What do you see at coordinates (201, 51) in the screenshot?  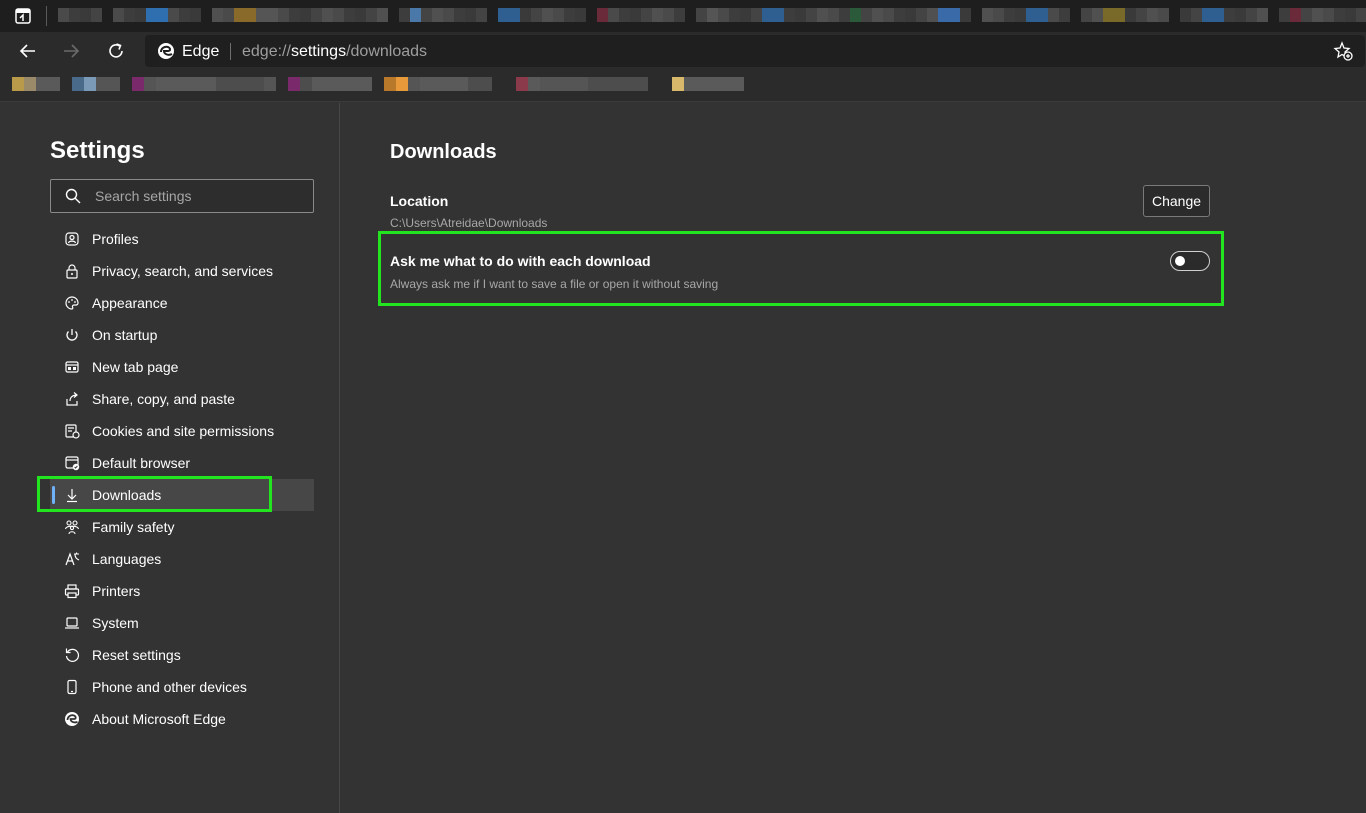 I see `site-identity-label: Edge` at bounding box center [201, 51].